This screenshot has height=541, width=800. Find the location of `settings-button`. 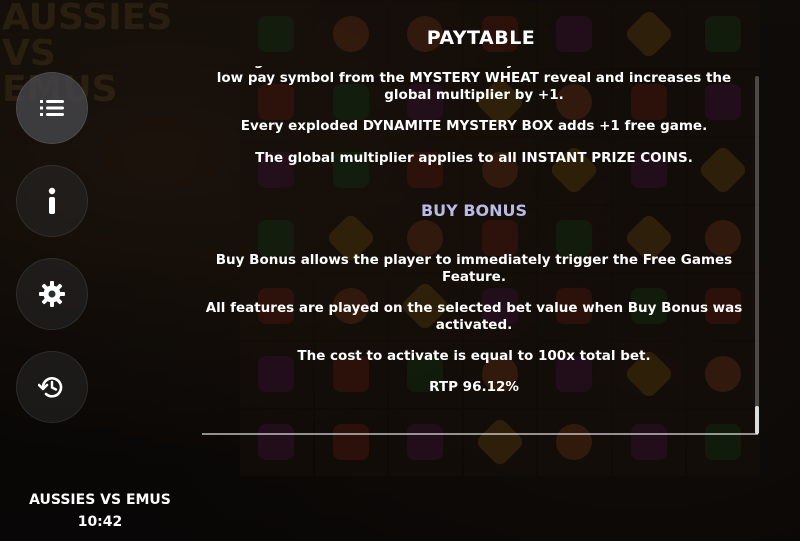

settings-button is located at coordinates (52, 294).